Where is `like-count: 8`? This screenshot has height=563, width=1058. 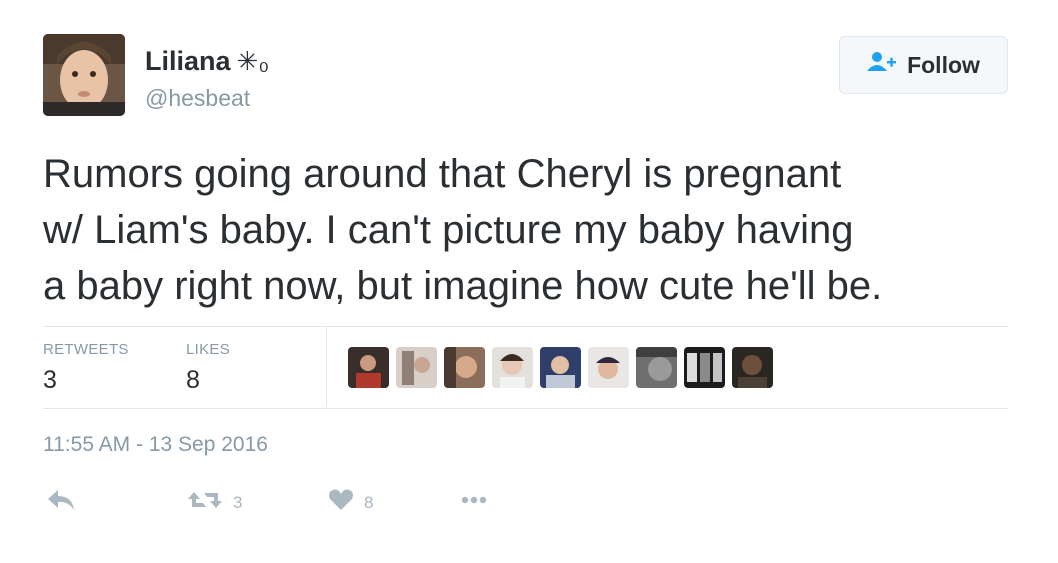
like-count: 8 is located at coordinates (369, 502).